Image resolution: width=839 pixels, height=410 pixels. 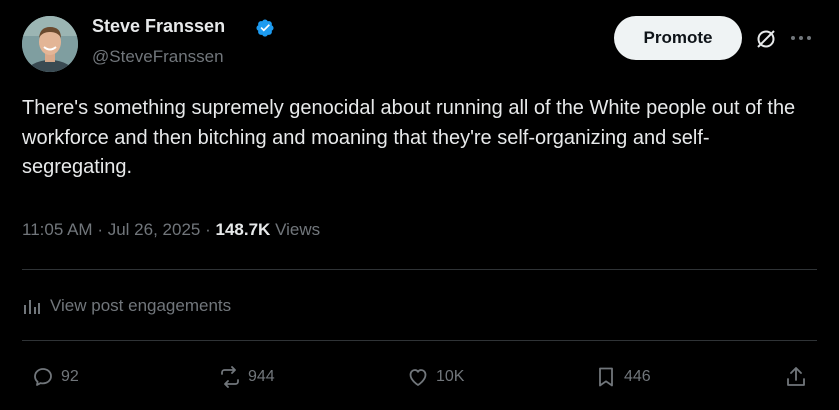 What do you see at coordinates (298, 229) in the screenshot?
I see `views-label: Views` at bounding box center [298, 229].